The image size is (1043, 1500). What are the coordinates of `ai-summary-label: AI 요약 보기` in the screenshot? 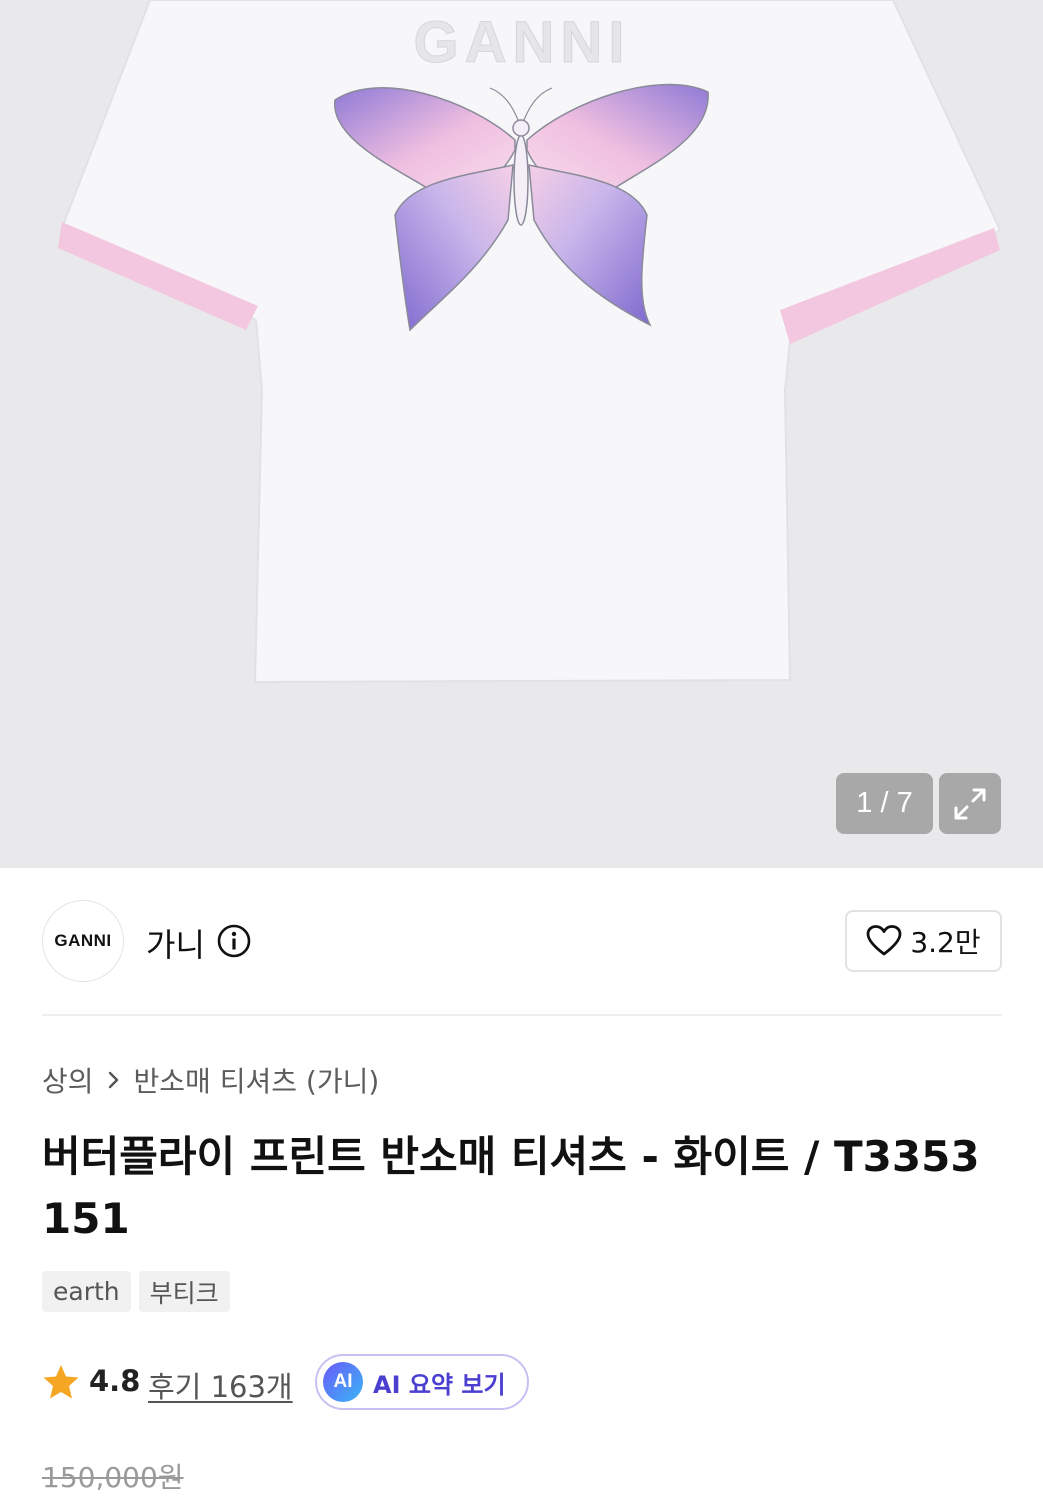 It's located at (439, 1384).